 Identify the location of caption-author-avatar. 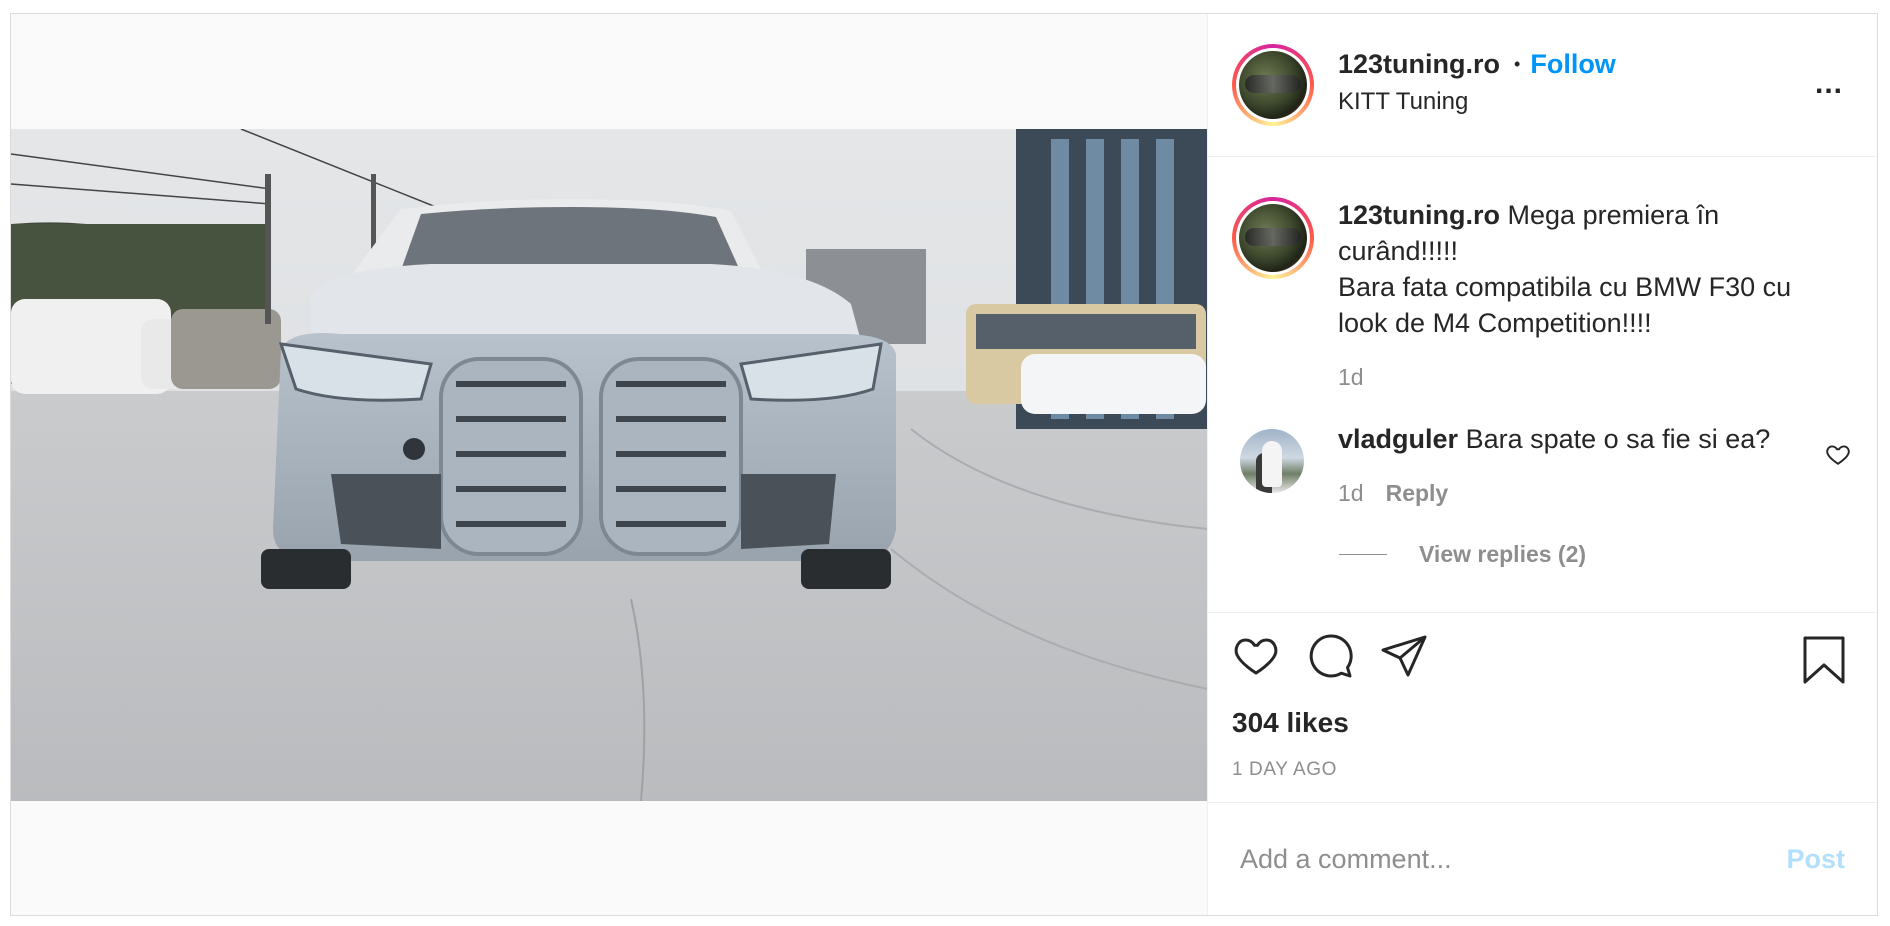
(1273, 238).